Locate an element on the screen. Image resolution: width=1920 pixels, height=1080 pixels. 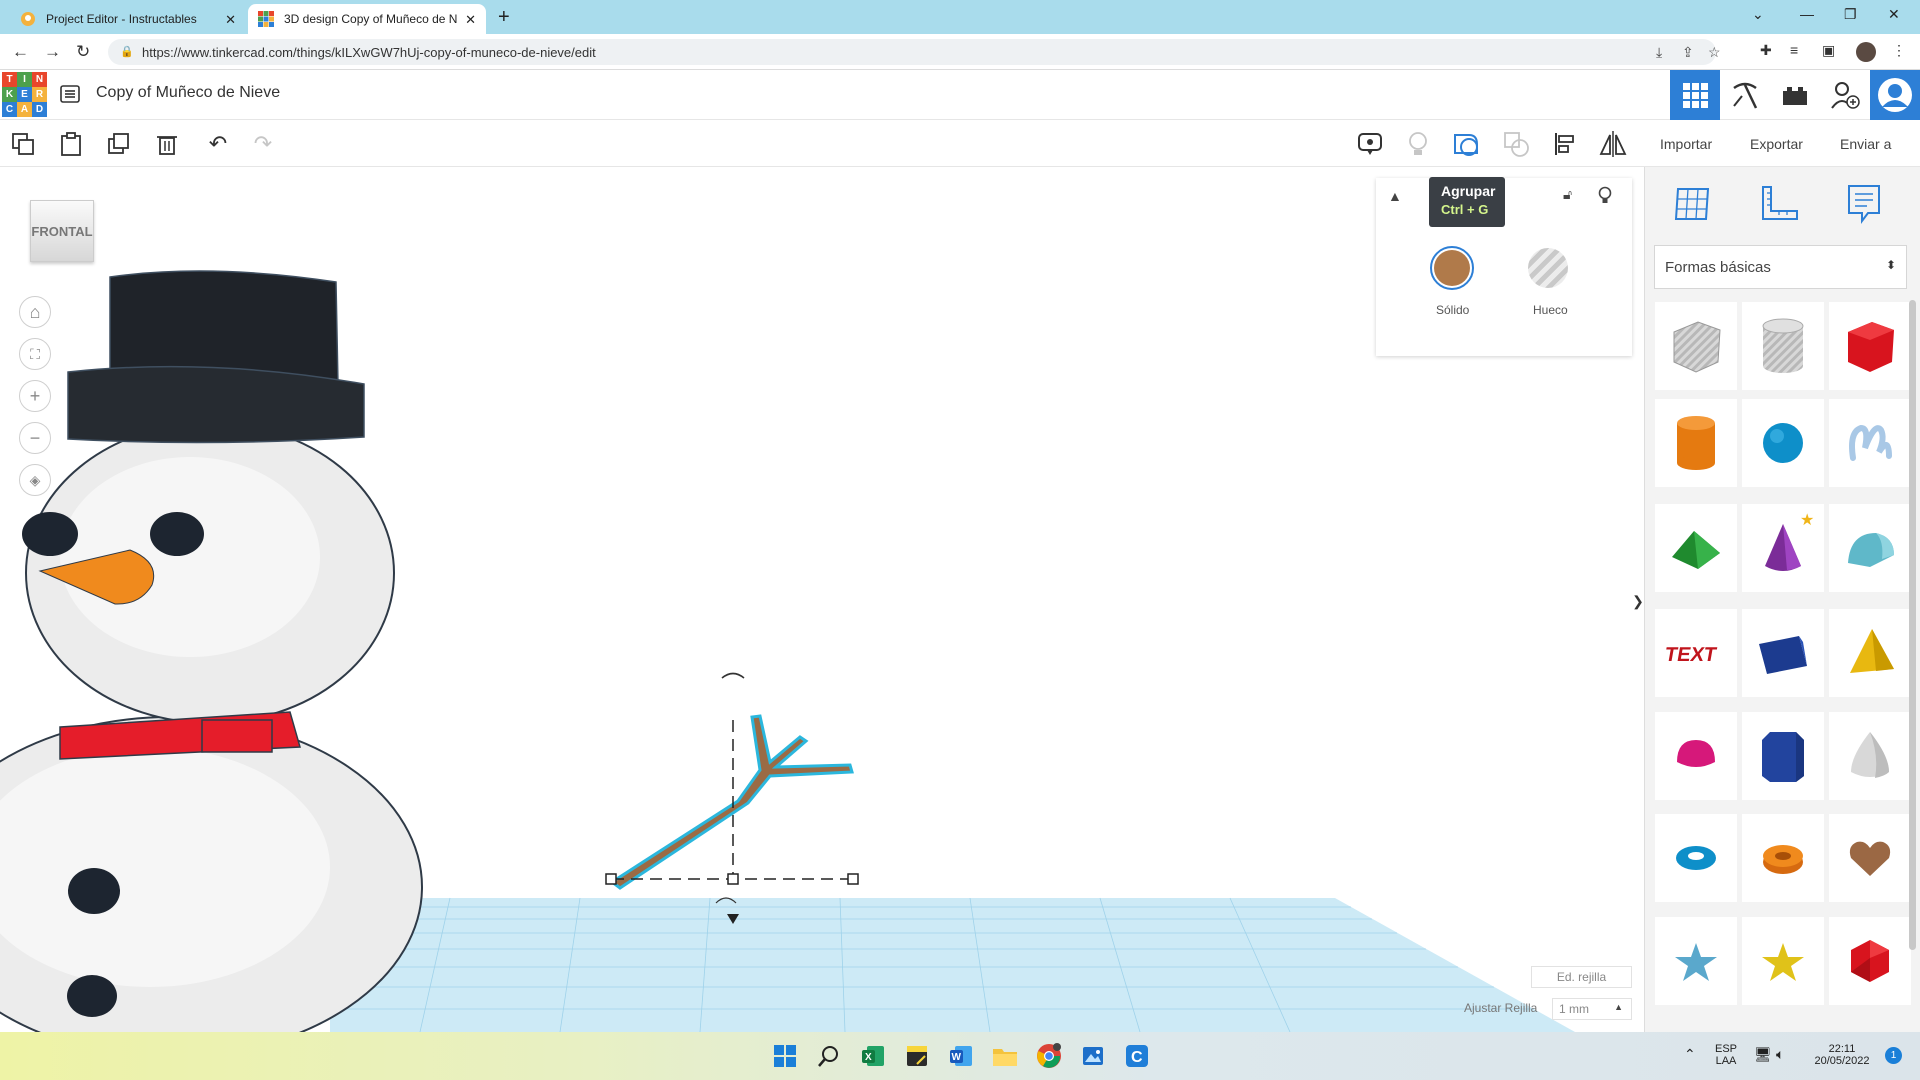
branch-arm is located at coordinates (731, 802).